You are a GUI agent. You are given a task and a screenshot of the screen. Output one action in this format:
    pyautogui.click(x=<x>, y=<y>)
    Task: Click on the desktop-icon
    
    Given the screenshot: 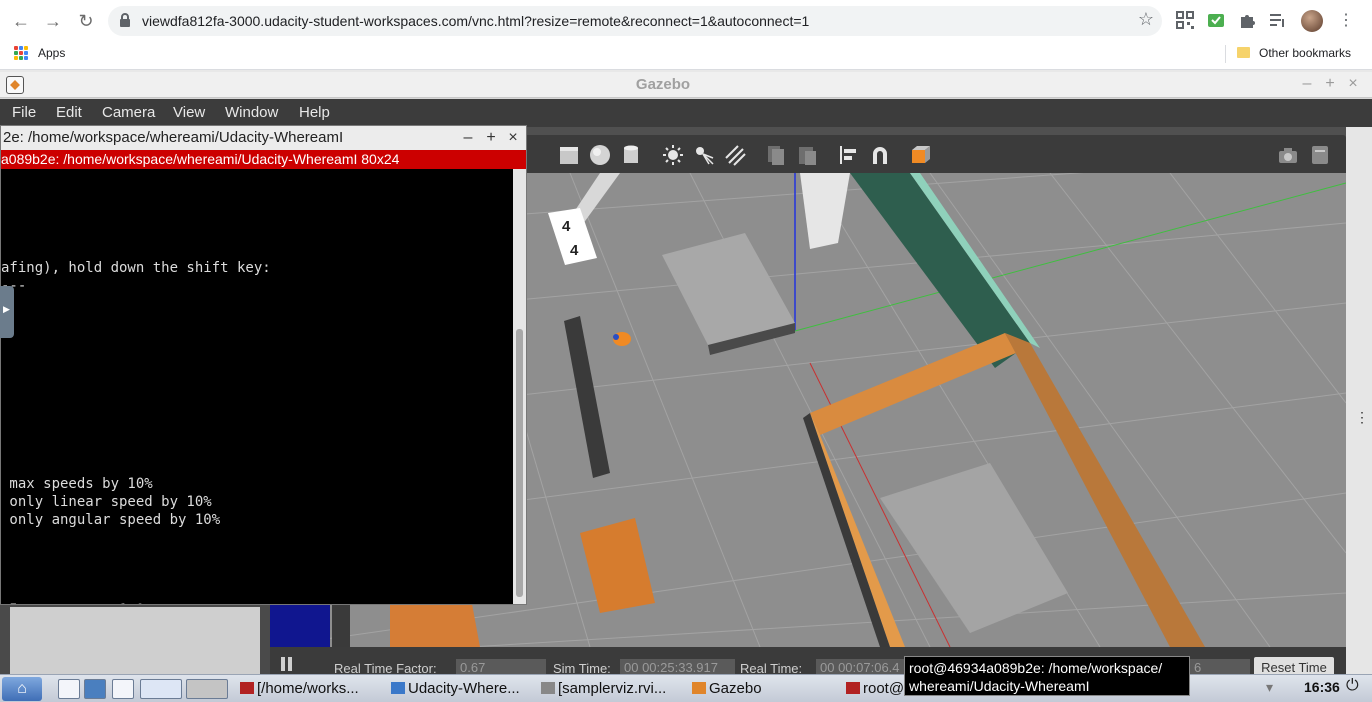 What is the action you would take?
    pyautogui.click(x=123, y=689)
    